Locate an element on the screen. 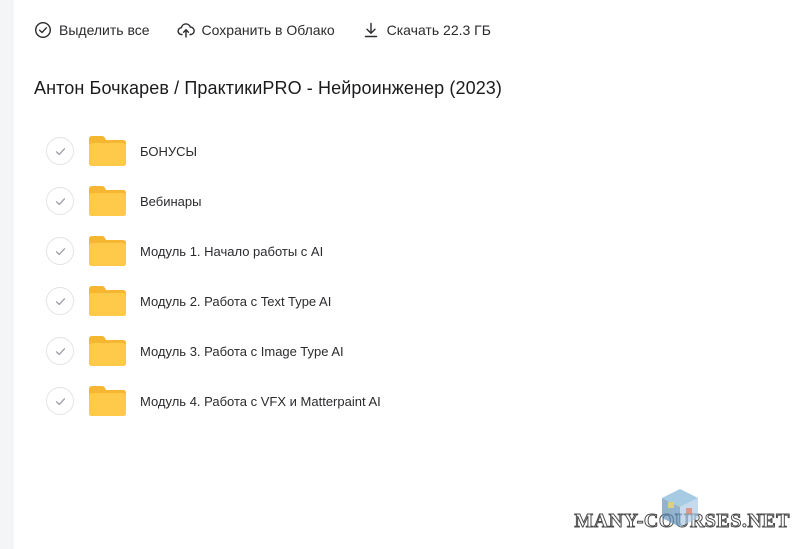  folder-row: Модуль 4. Работа с VFX и Matterpaint AI is located at coordinates (396, 401).